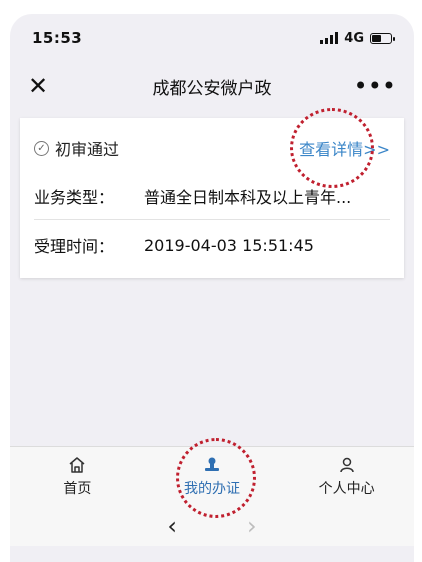 This screenshot has width=422, height=562. I want to click on close-icon: ✕, so click(38, 86).